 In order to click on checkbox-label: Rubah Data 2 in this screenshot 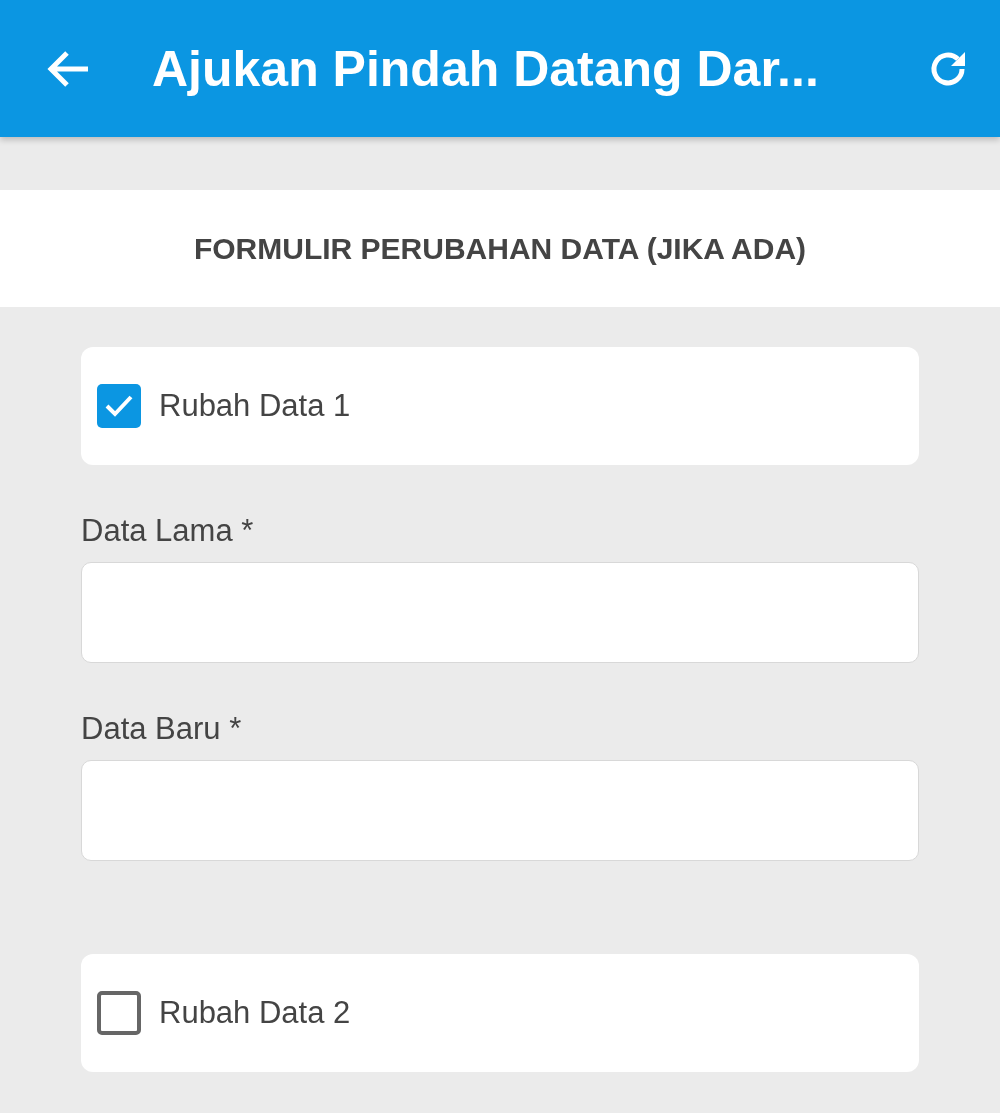, I will do `click(255, 1013)`.